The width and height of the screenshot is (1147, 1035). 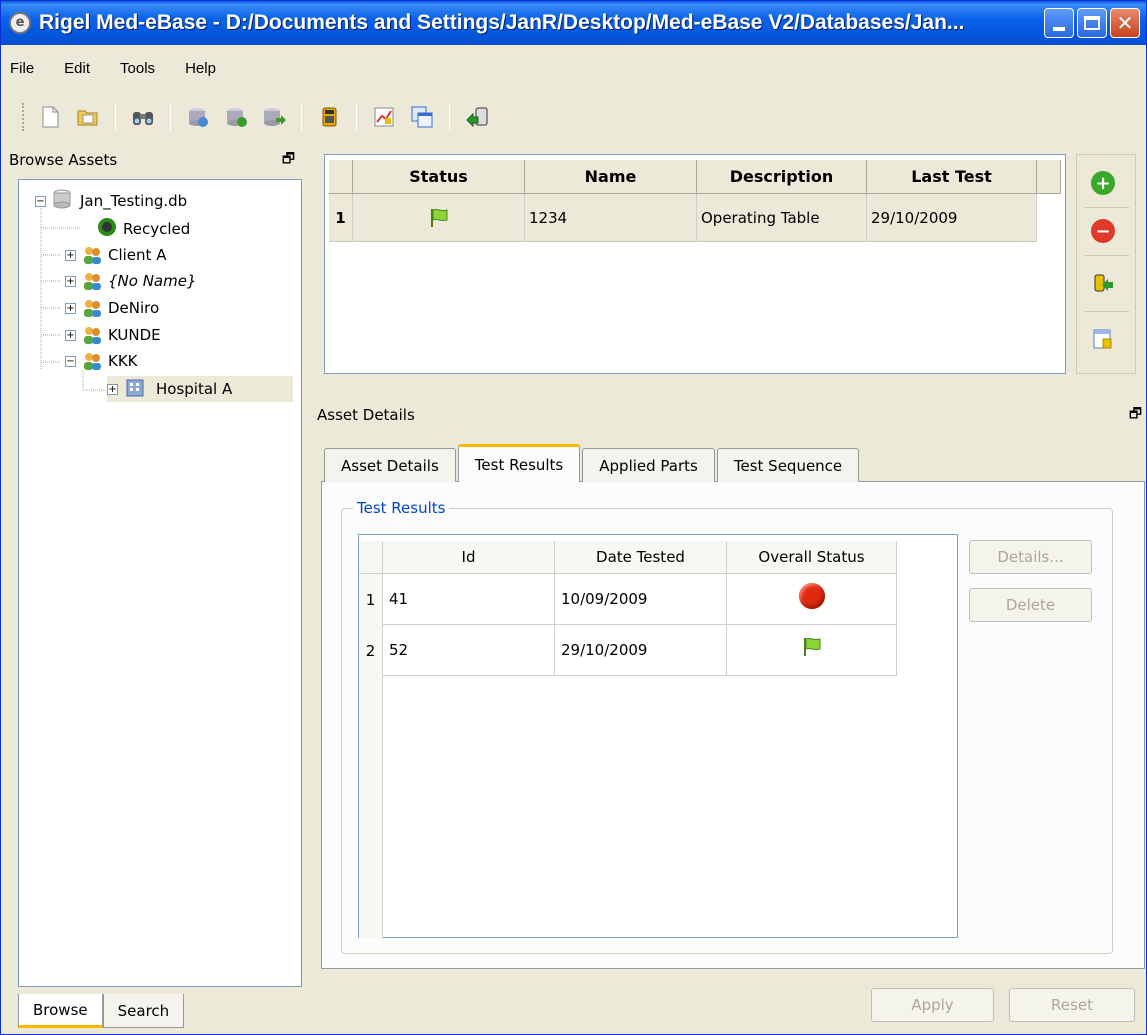 What do you see at coordinates (62, 201) in the screenshot?
I see `database-icon` at bounding box center [62, 201].